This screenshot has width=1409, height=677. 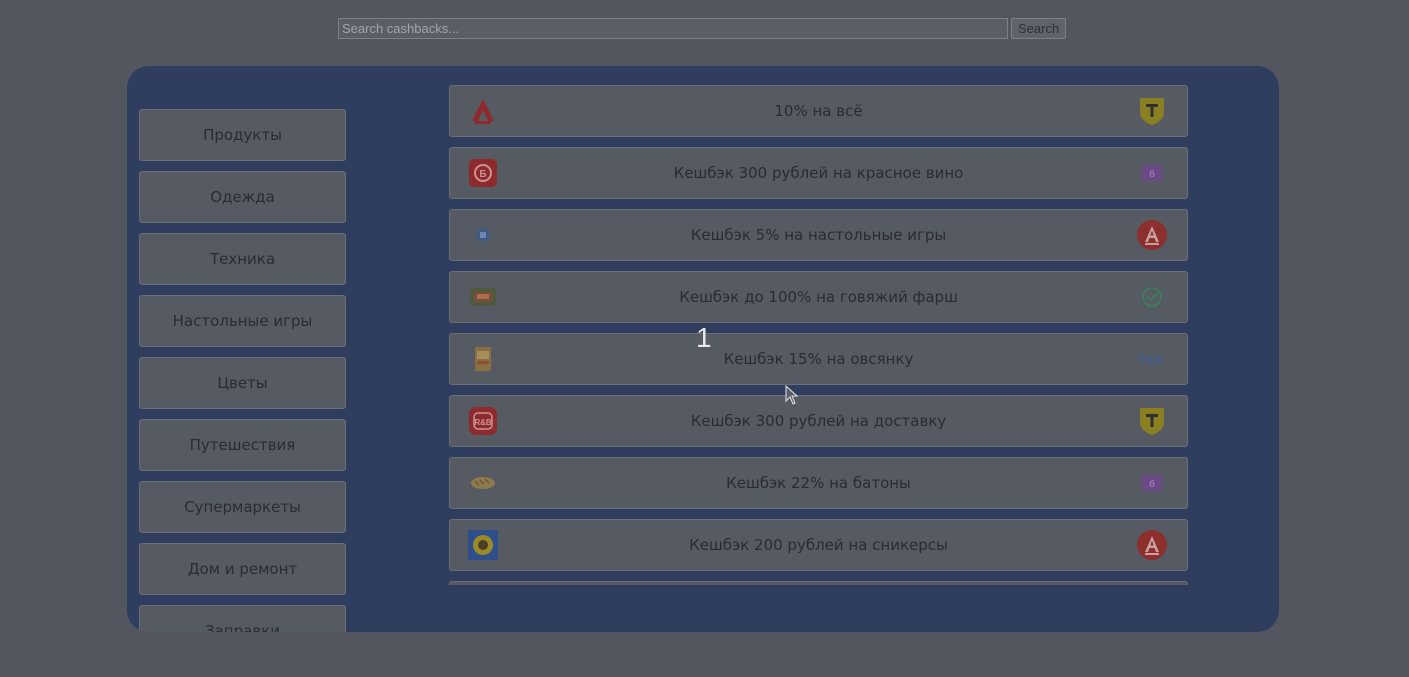 What do you see at coordinates (483, 359) in the screenshot?
I see `oatmeal-package-icon` at bounding box center [483, 359].